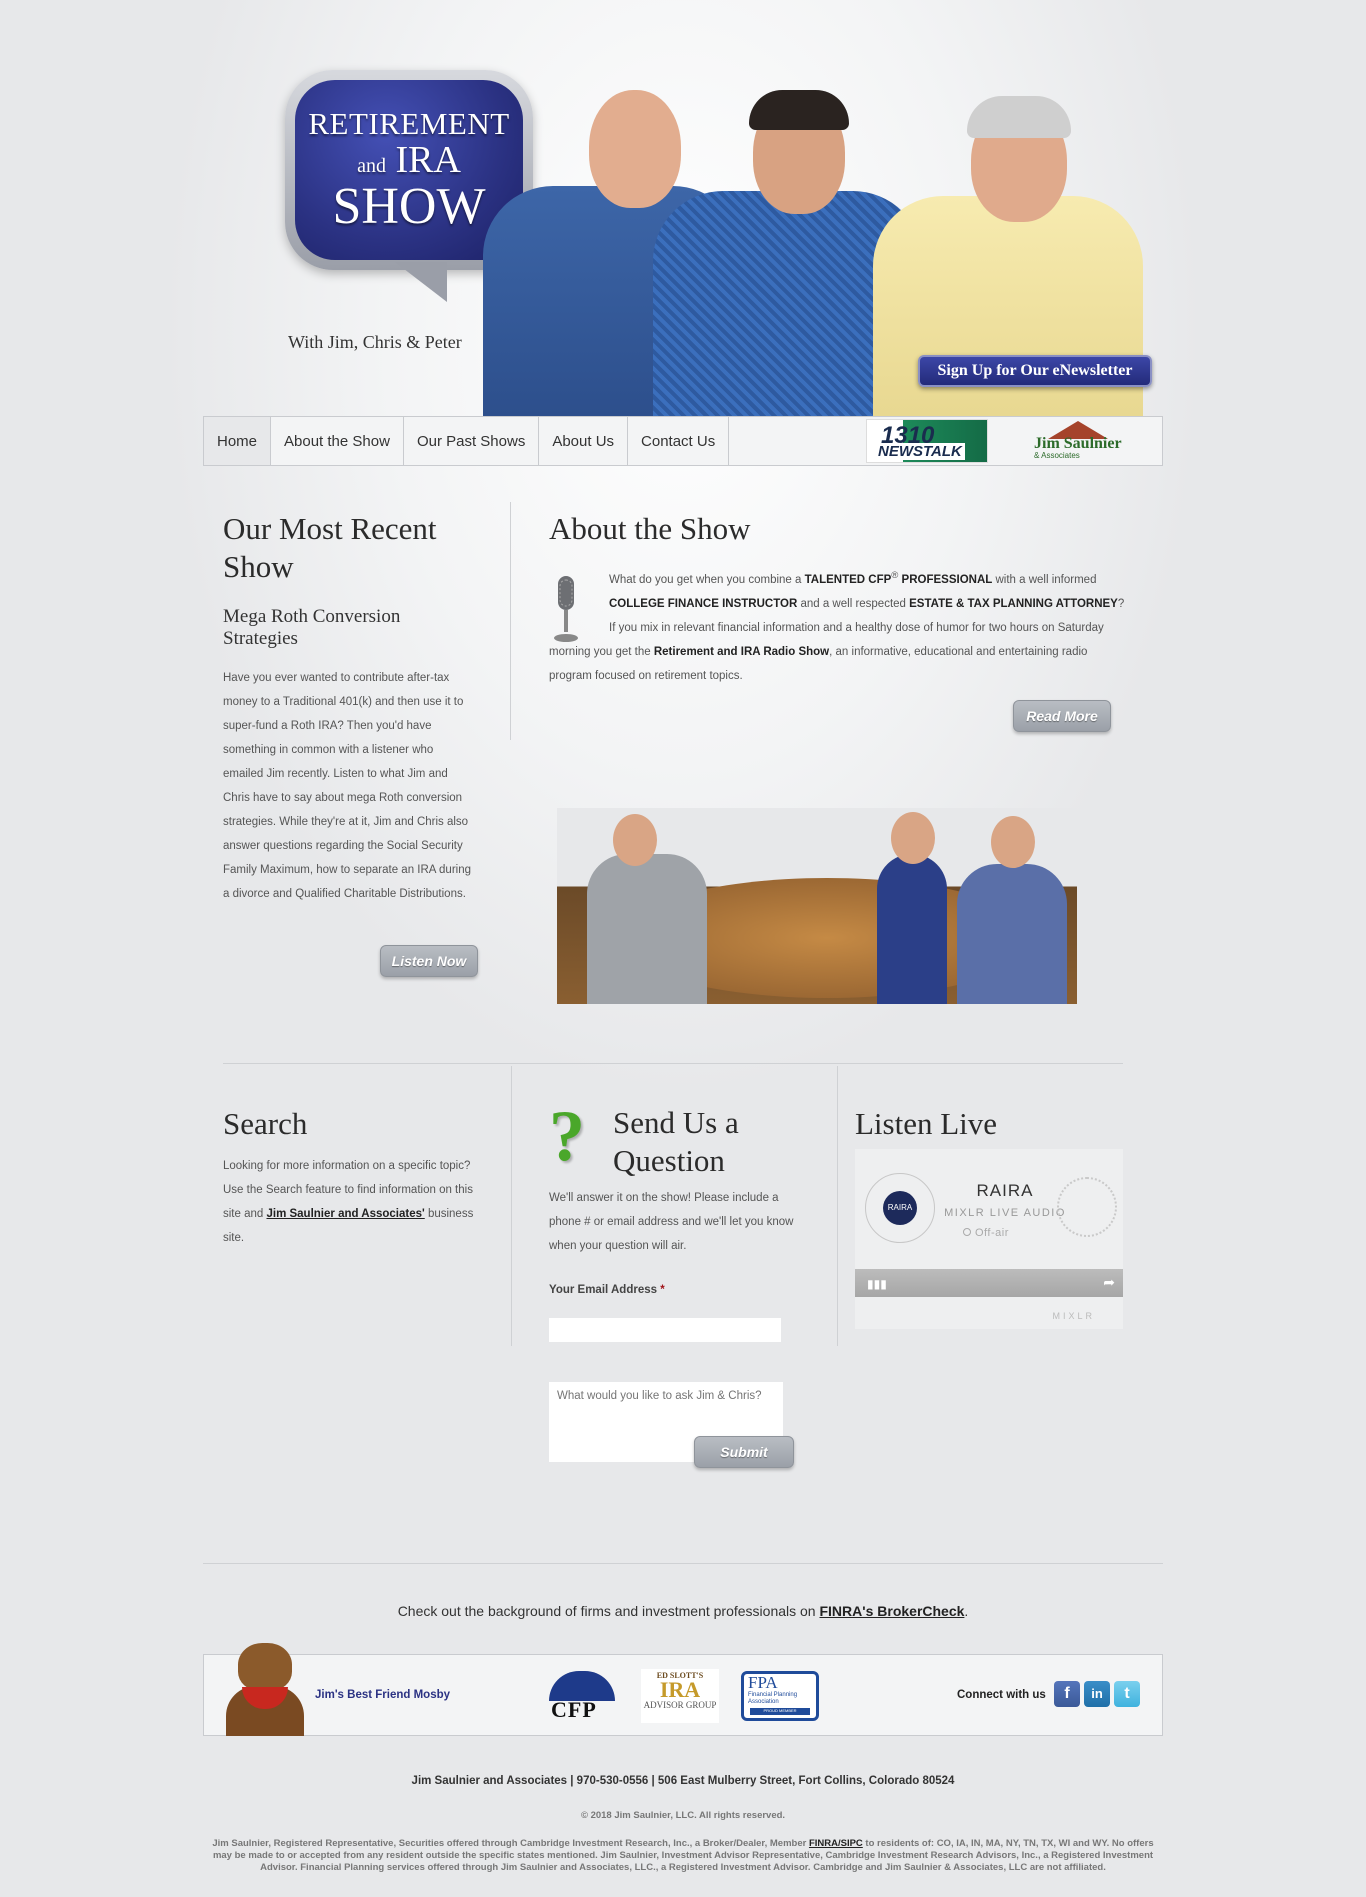 This screenshot has height=1897, width=1366. Describe the element at coordinates (799, 110) in the screenshot. I see `host-2-hair` at that location.